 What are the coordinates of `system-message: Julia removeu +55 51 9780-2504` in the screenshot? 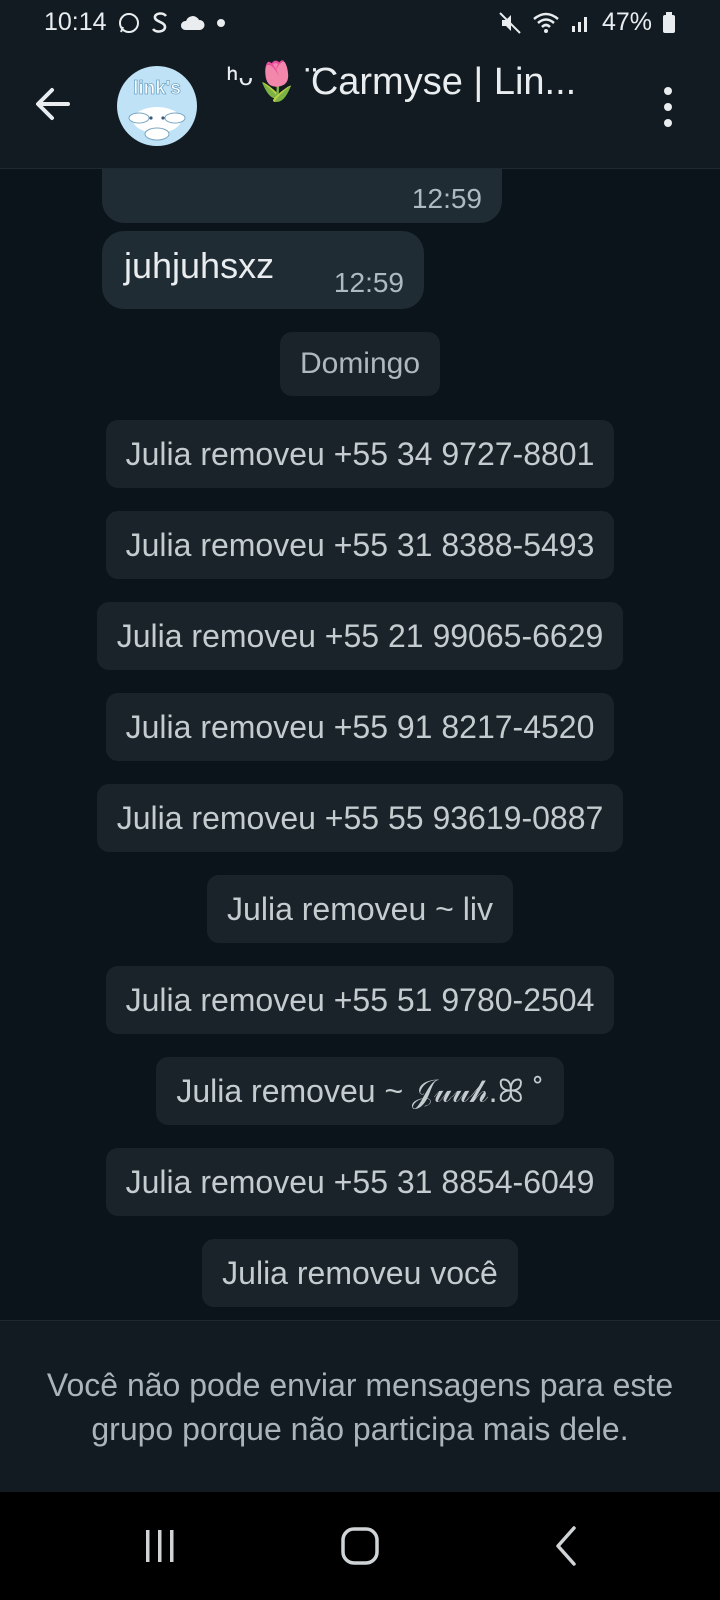 It's located at (360, 1000).